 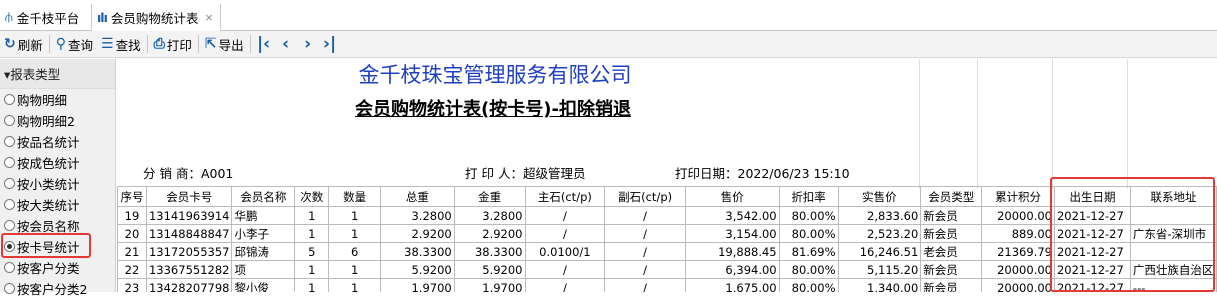 What do you see at coordinates (132, 233) in the screenshot?
I see `table-cell: 20` at bounding box center [132, 233].